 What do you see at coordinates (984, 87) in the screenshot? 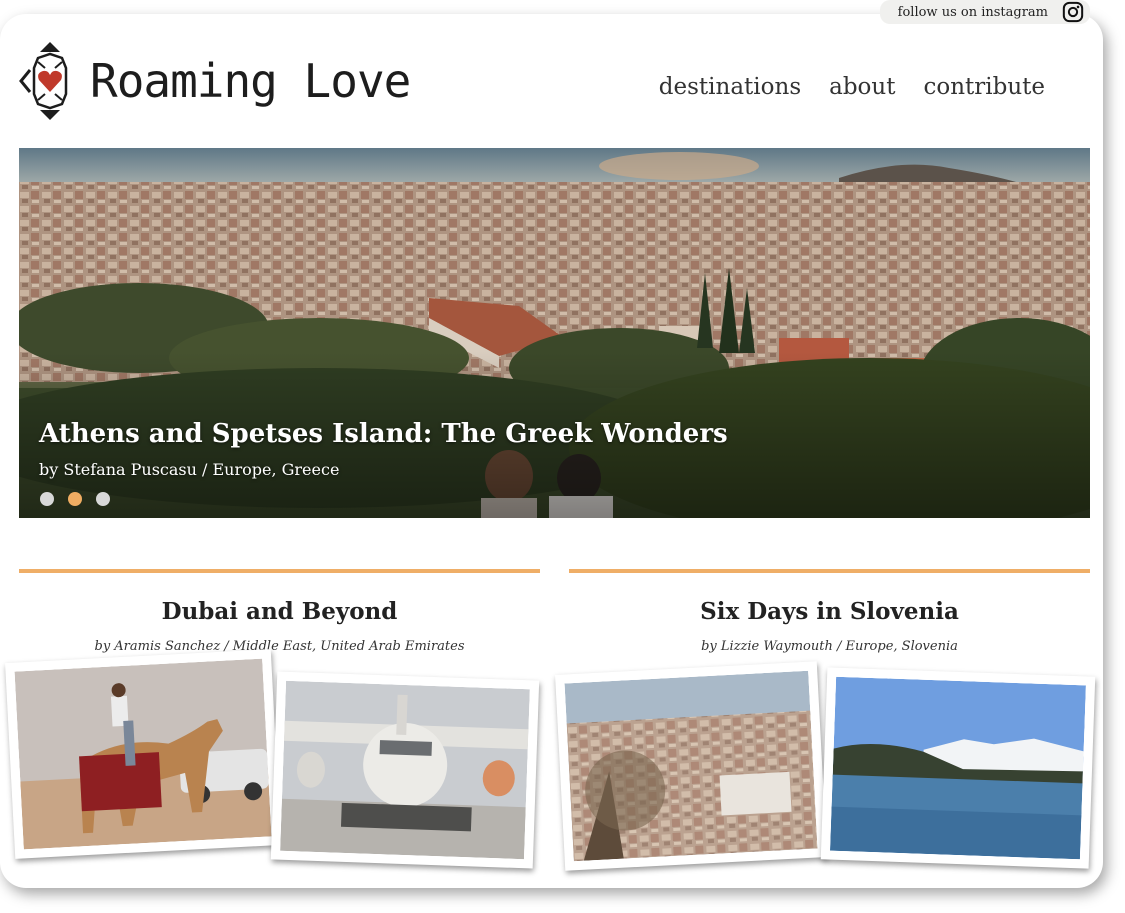
I see `nav-contribute: contribute` at bounding box center [984, 87].